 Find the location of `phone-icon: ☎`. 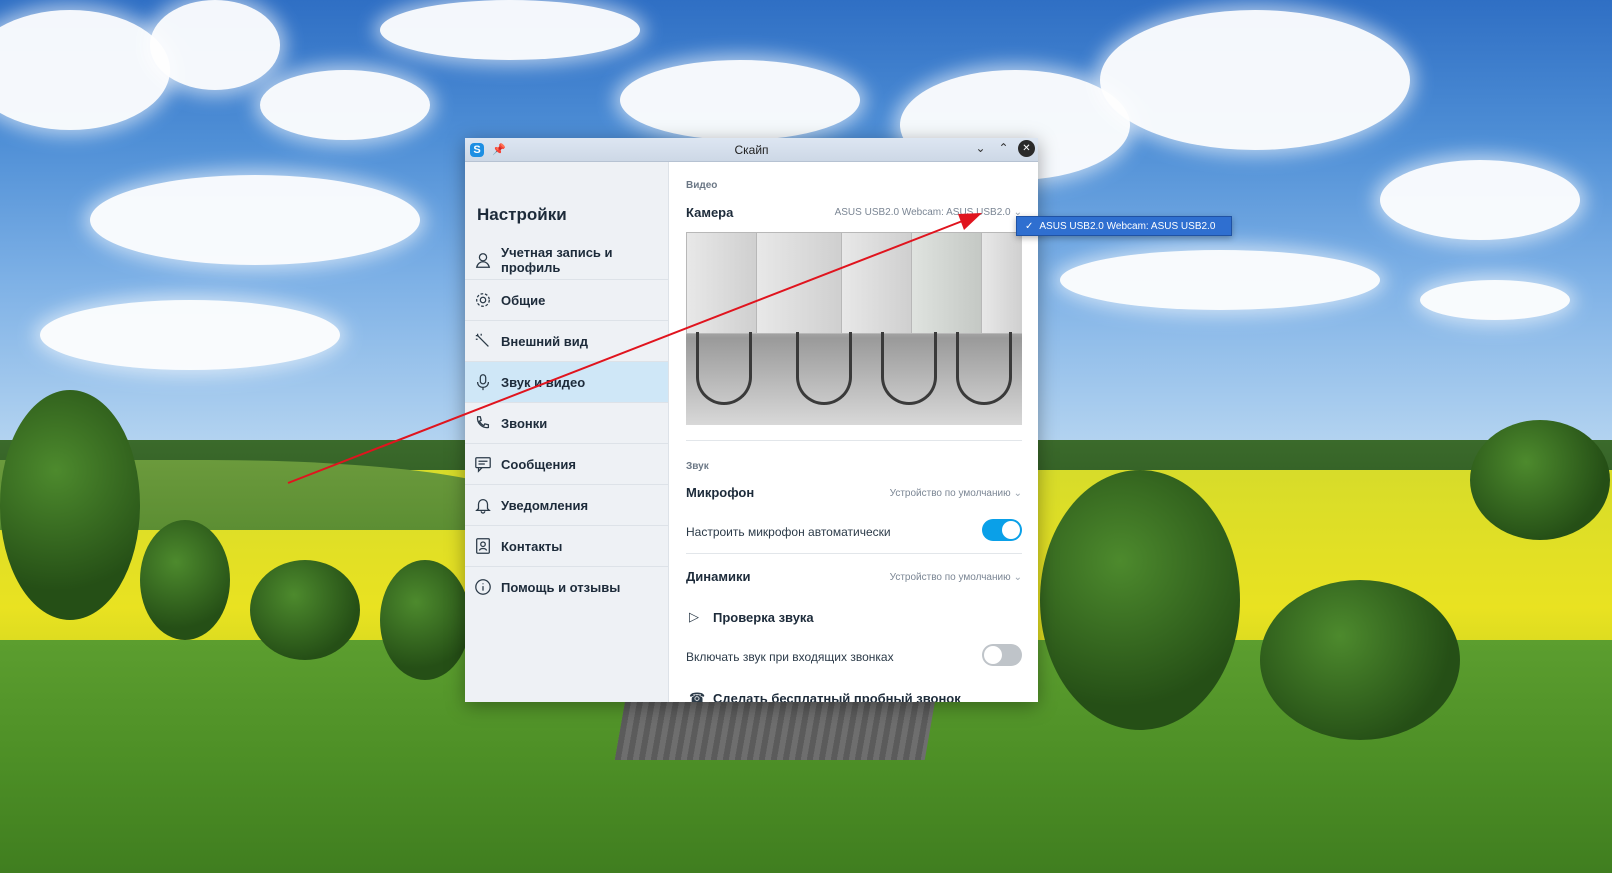

phone-icon: ☎ is located at coordinates (697, 696).